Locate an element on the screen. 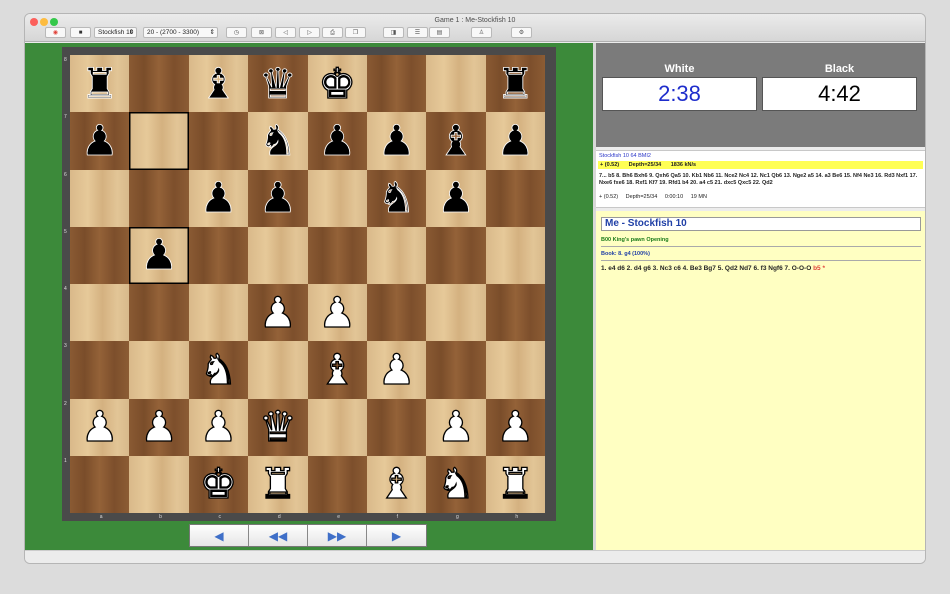 This screenshot has width=950, height=594. square-h6 is located at coordinates (515, 198).